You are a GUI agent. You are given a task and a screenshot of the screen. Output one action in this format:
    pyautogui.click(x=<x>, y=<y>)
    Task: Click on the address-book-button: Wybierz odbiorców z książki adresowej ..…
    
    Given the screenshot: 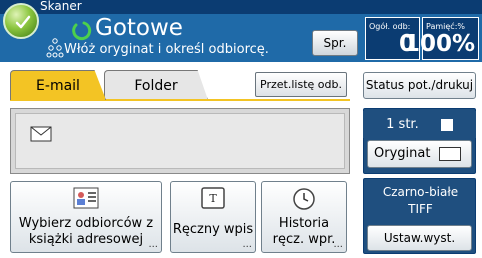 What is the action you would take?
    pyautogui.click(x=86, y=217)
    